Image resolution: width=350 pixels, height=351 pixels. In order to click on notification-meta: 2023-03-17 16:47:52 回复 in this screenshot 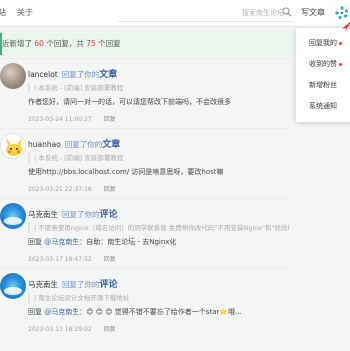, I will do `click(72, 258)`.